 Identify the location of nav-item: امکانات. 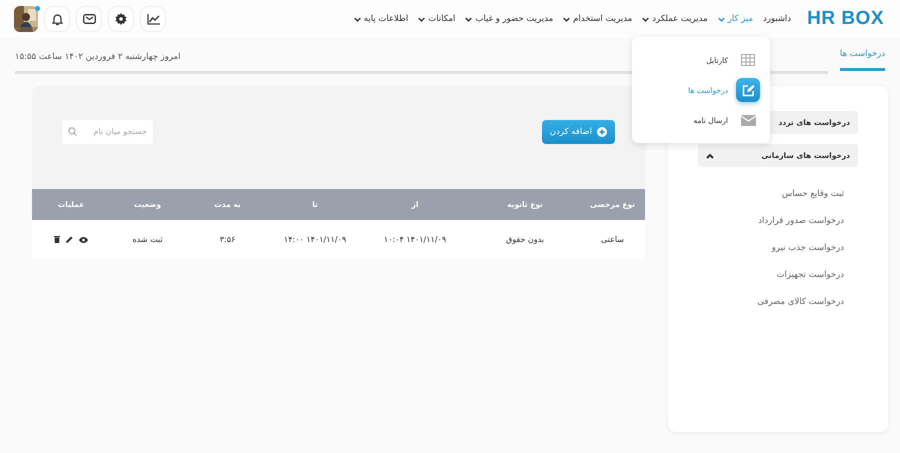
(437, 19).